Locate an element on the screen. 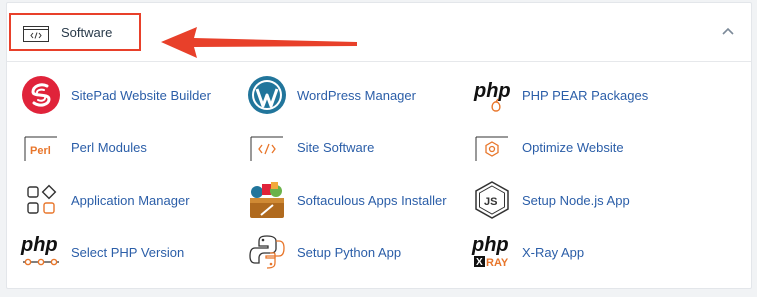 This screenshot has width=757, height=297. xray-icon: php X RAY is located at coordinates (492, 252).